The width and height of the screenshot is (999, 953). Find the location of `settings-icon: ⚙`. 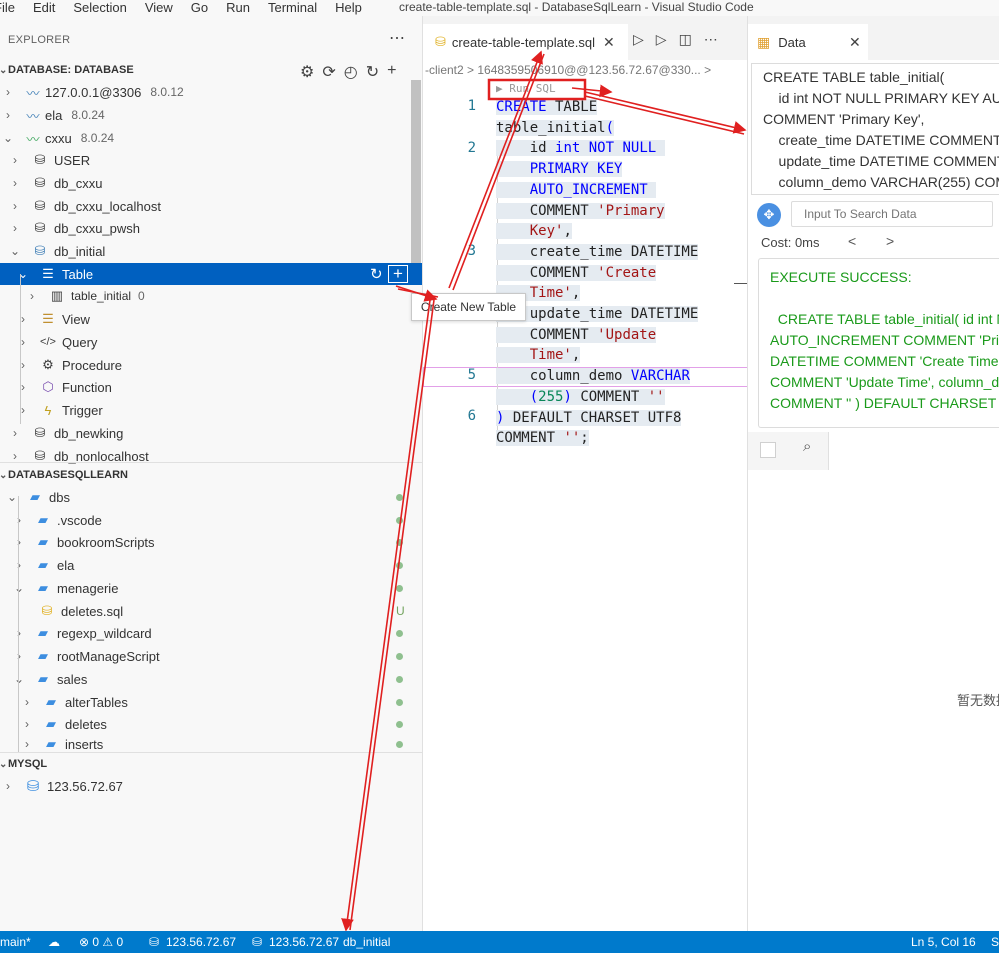

settings-icon: ⚙ is located at coordinates (307, 72).